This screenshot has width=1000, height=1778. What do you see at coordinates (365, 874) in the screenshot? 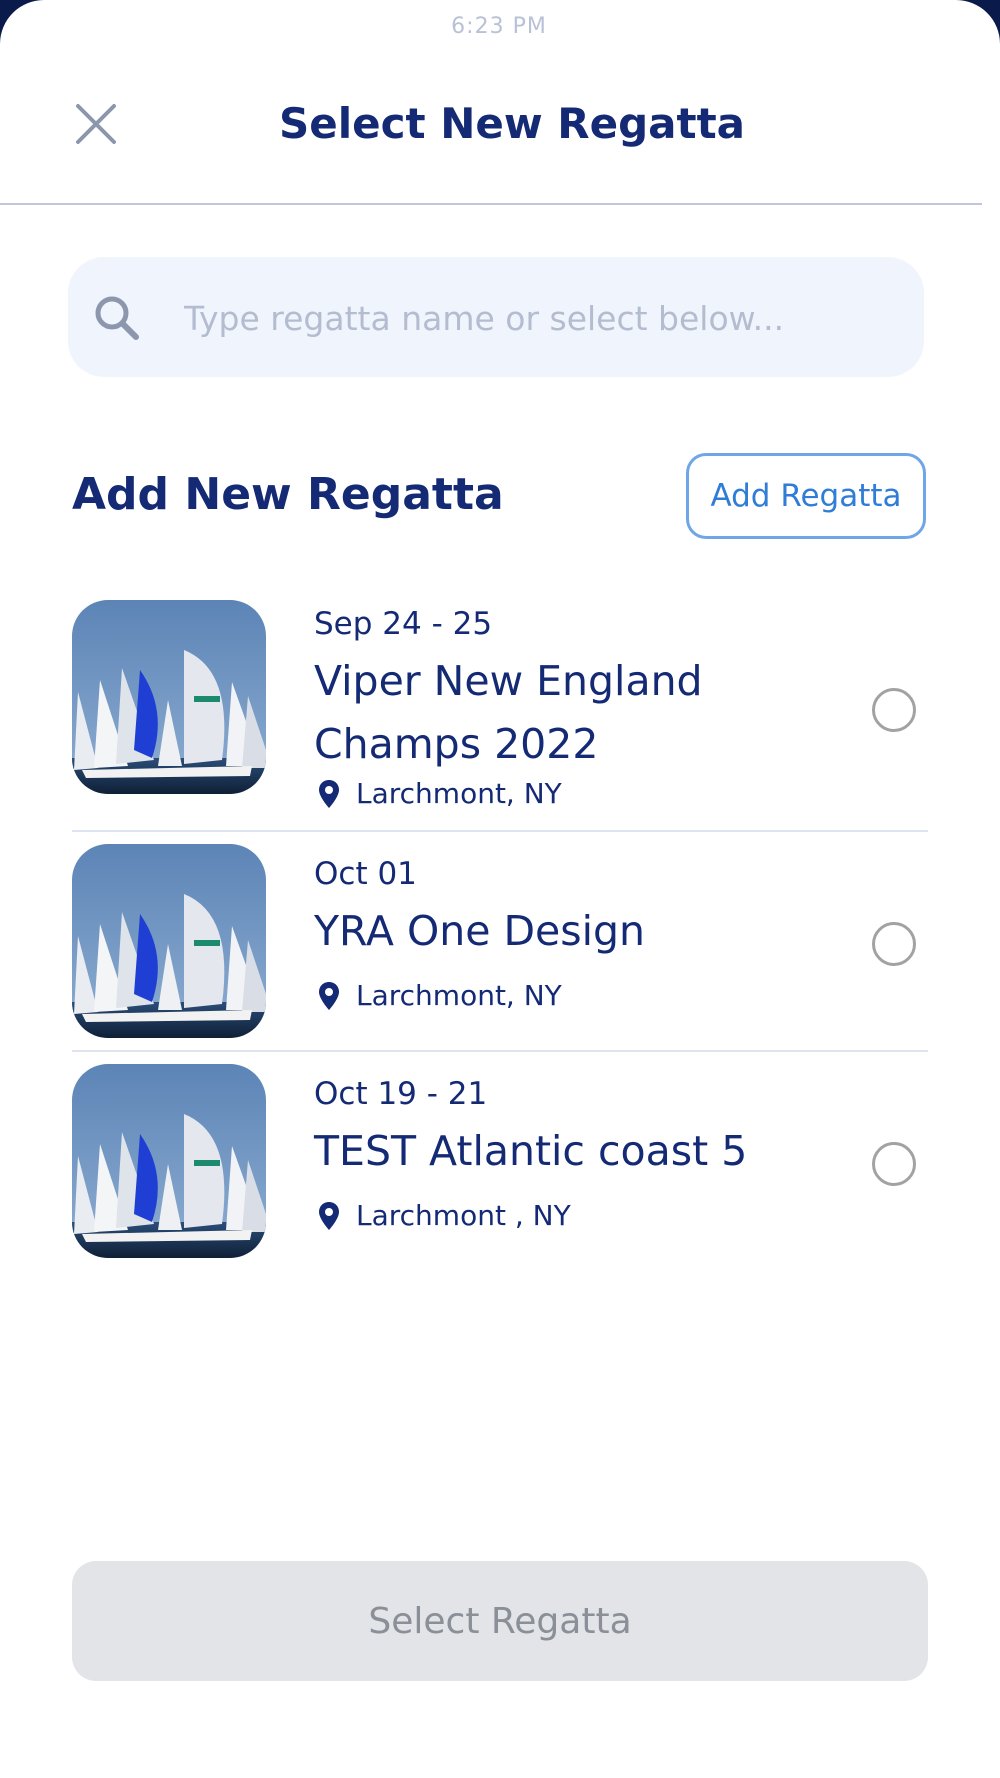
I see `regatta-date: Oct 01` at bounding box center [365, 874].